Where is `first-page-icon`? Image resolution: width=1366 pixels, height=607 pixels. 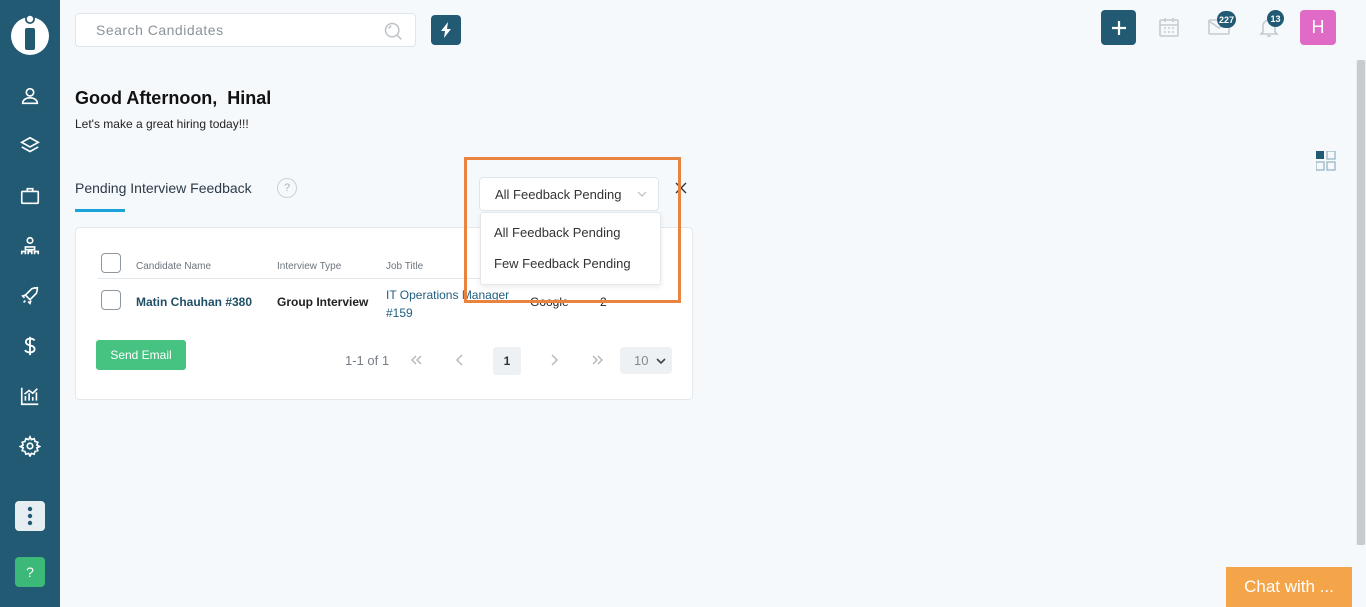 first-page-icon is located at coordinates (416, 360).